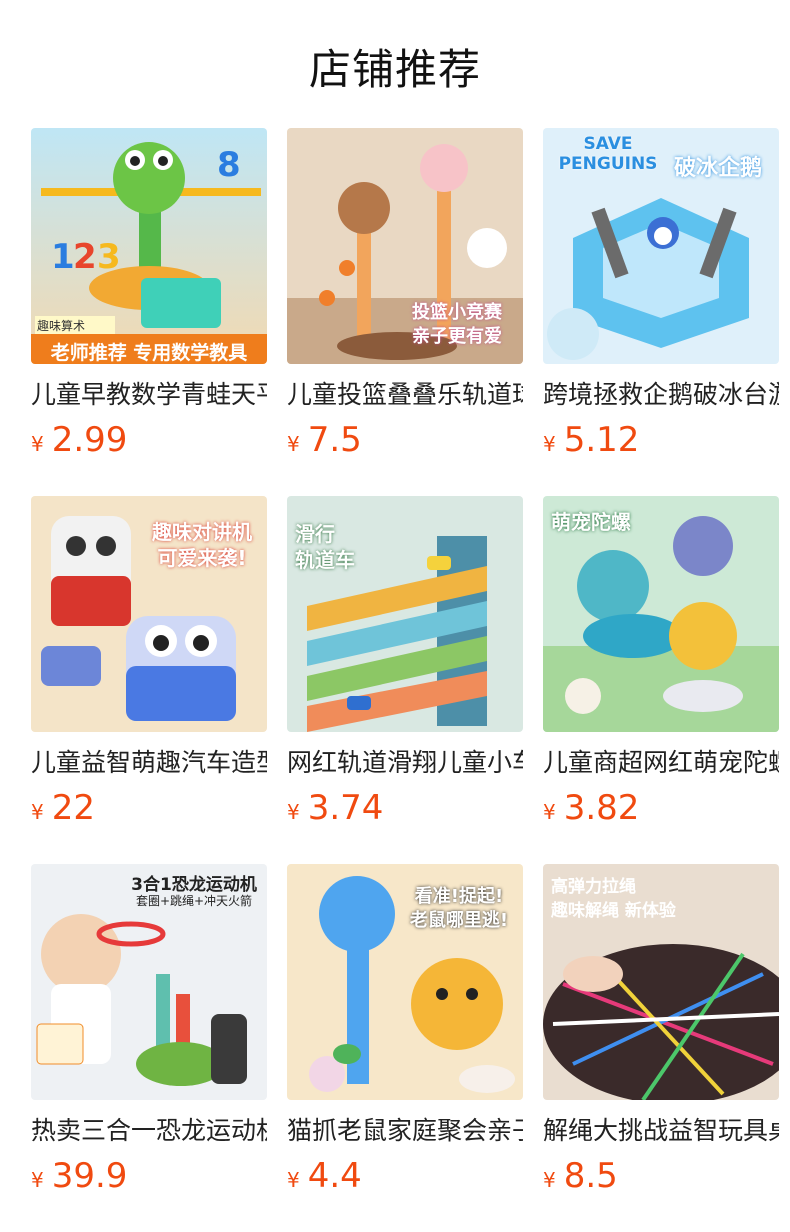  Describe the element at coordinates (325, 560) in the screenshot. I see `thumb-banner: 轨道车` at that location.